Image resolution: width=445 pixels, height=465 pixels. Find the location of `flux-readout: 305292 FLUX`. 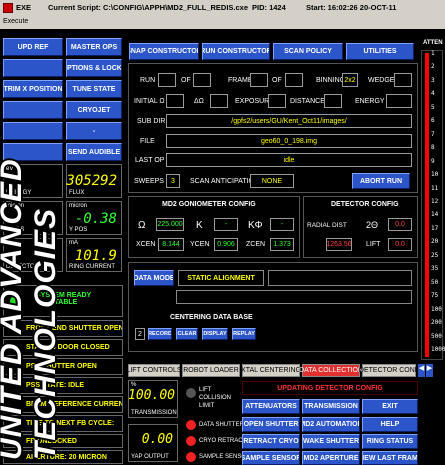

flux-readout: 305292 FLUX is located at coordinates (94, 181).